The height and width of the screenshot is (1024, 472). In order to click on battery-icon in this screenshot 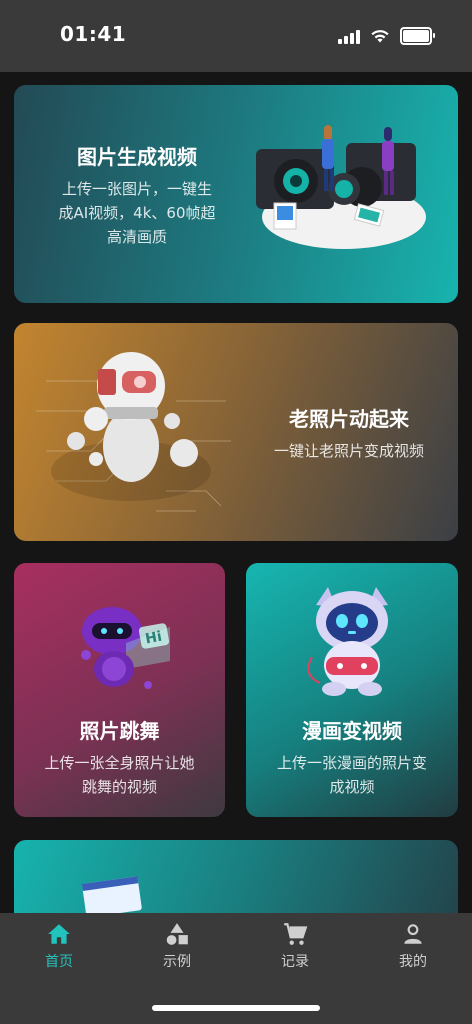, I will do `click(417, 36)`.